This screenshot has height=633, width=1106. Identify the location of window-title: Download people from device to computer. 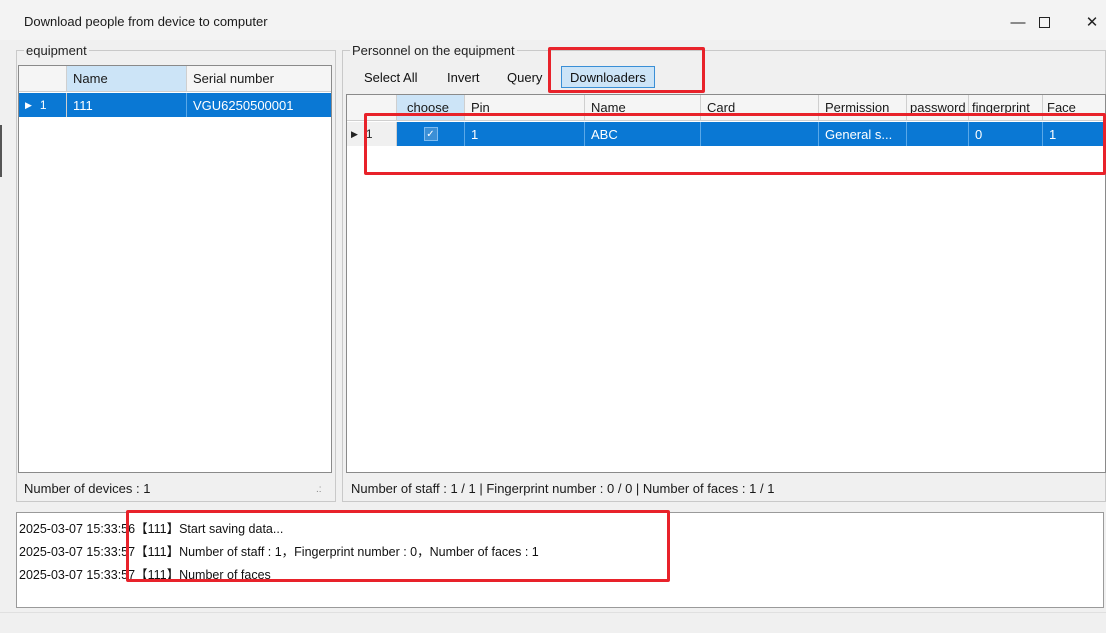
(146, 21).